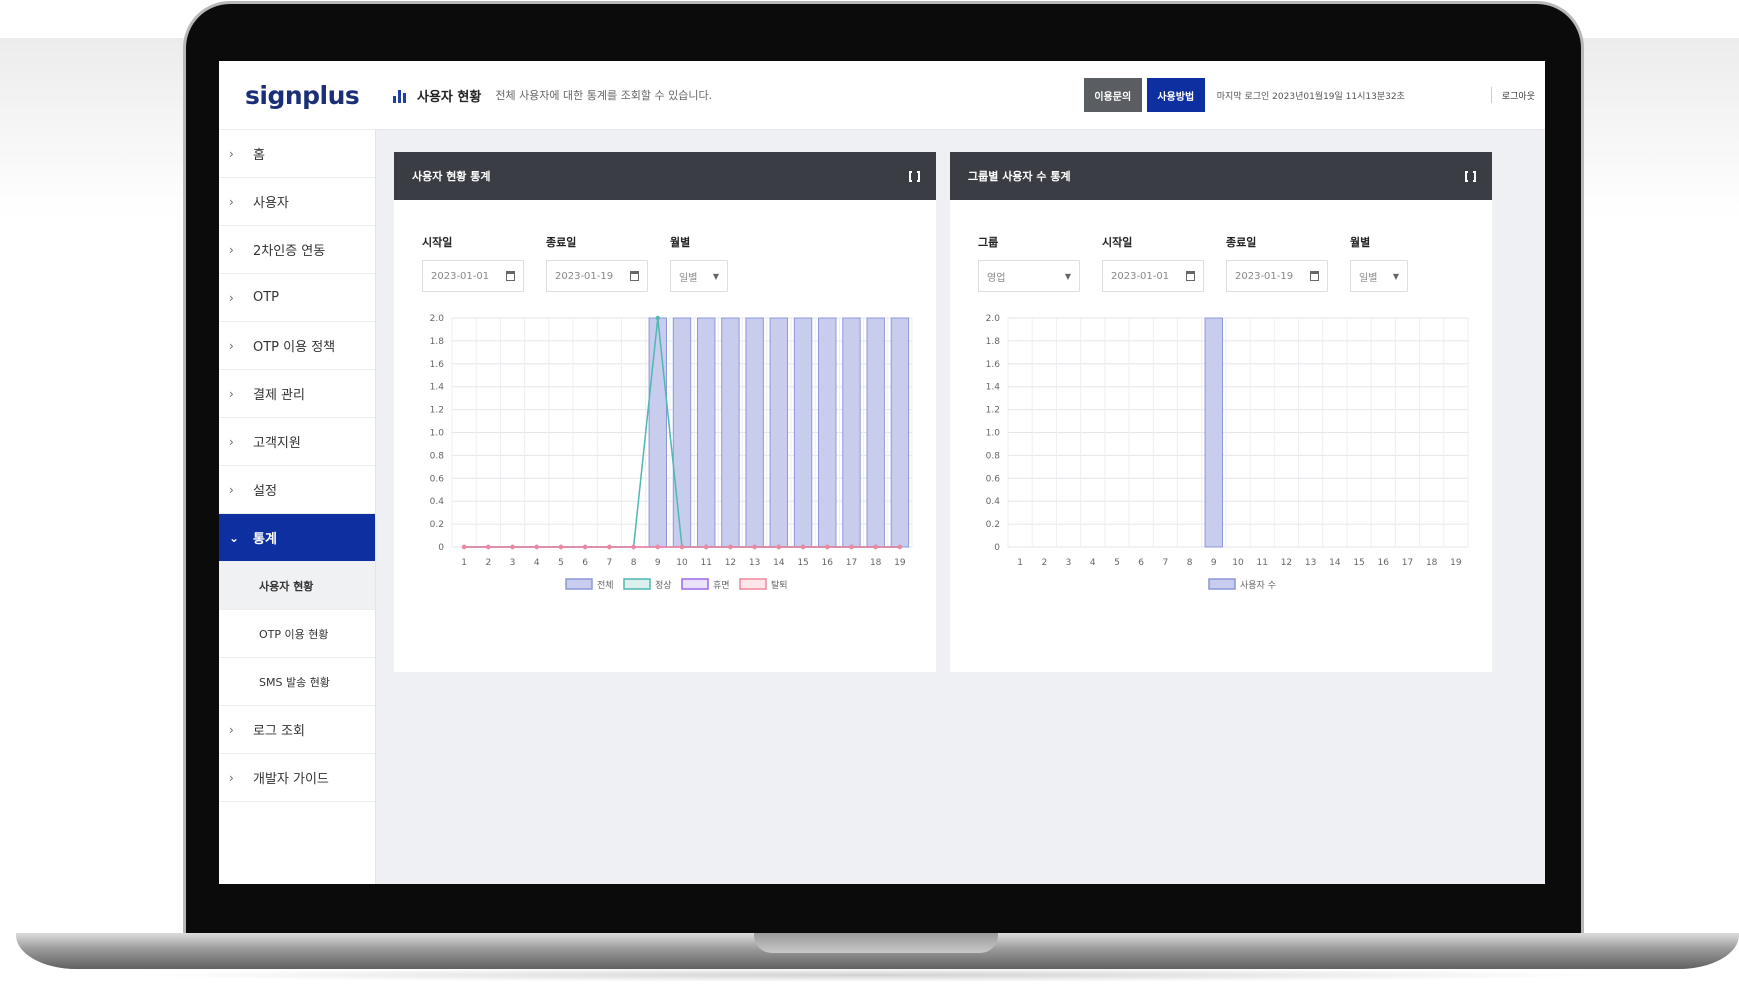 This screenshot has height=991, width=1739. I want to click on x-tick-label: 5, so click(561, 563).